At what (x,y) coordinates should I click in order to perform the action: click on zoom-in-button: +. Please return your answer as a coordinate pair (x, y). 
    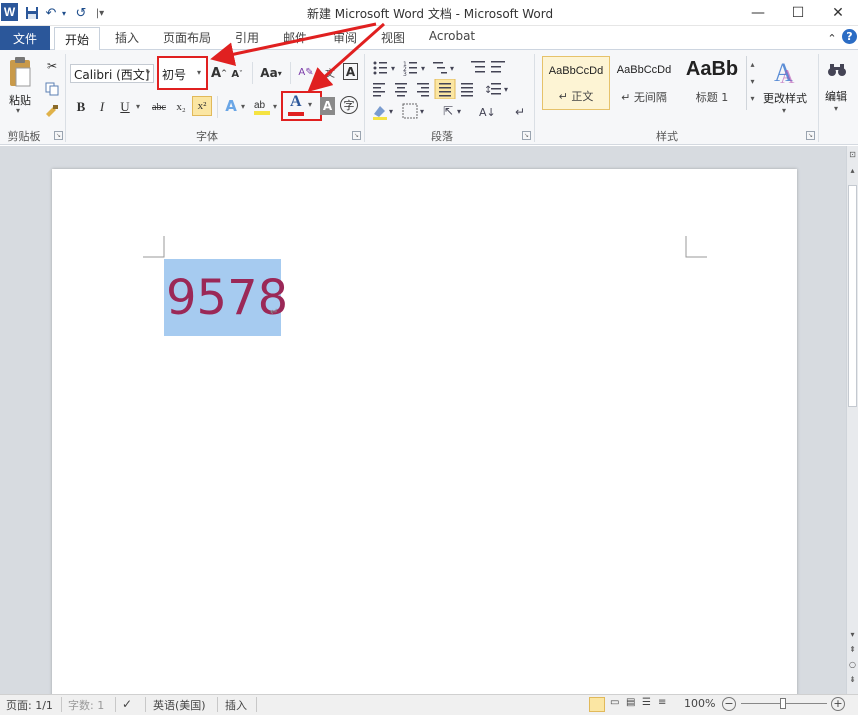
    Looking at the image, I should click on (838, 704).